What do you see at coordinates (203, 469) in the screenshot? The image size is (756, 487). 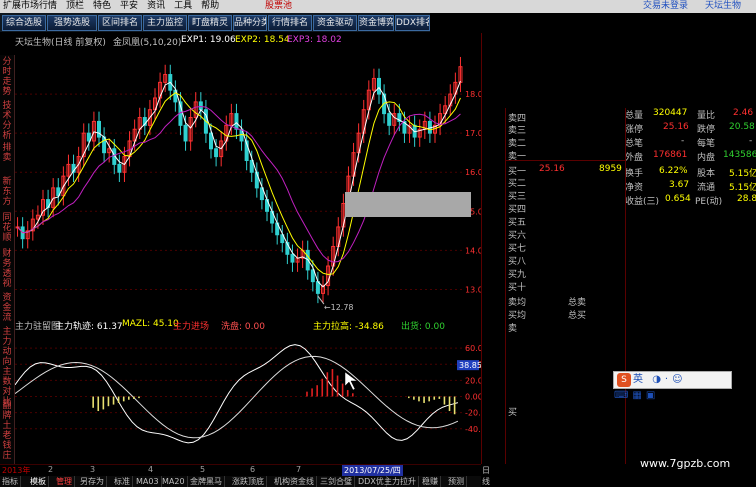 I see `date-month-5: 5` at bounding box center [203, 469].